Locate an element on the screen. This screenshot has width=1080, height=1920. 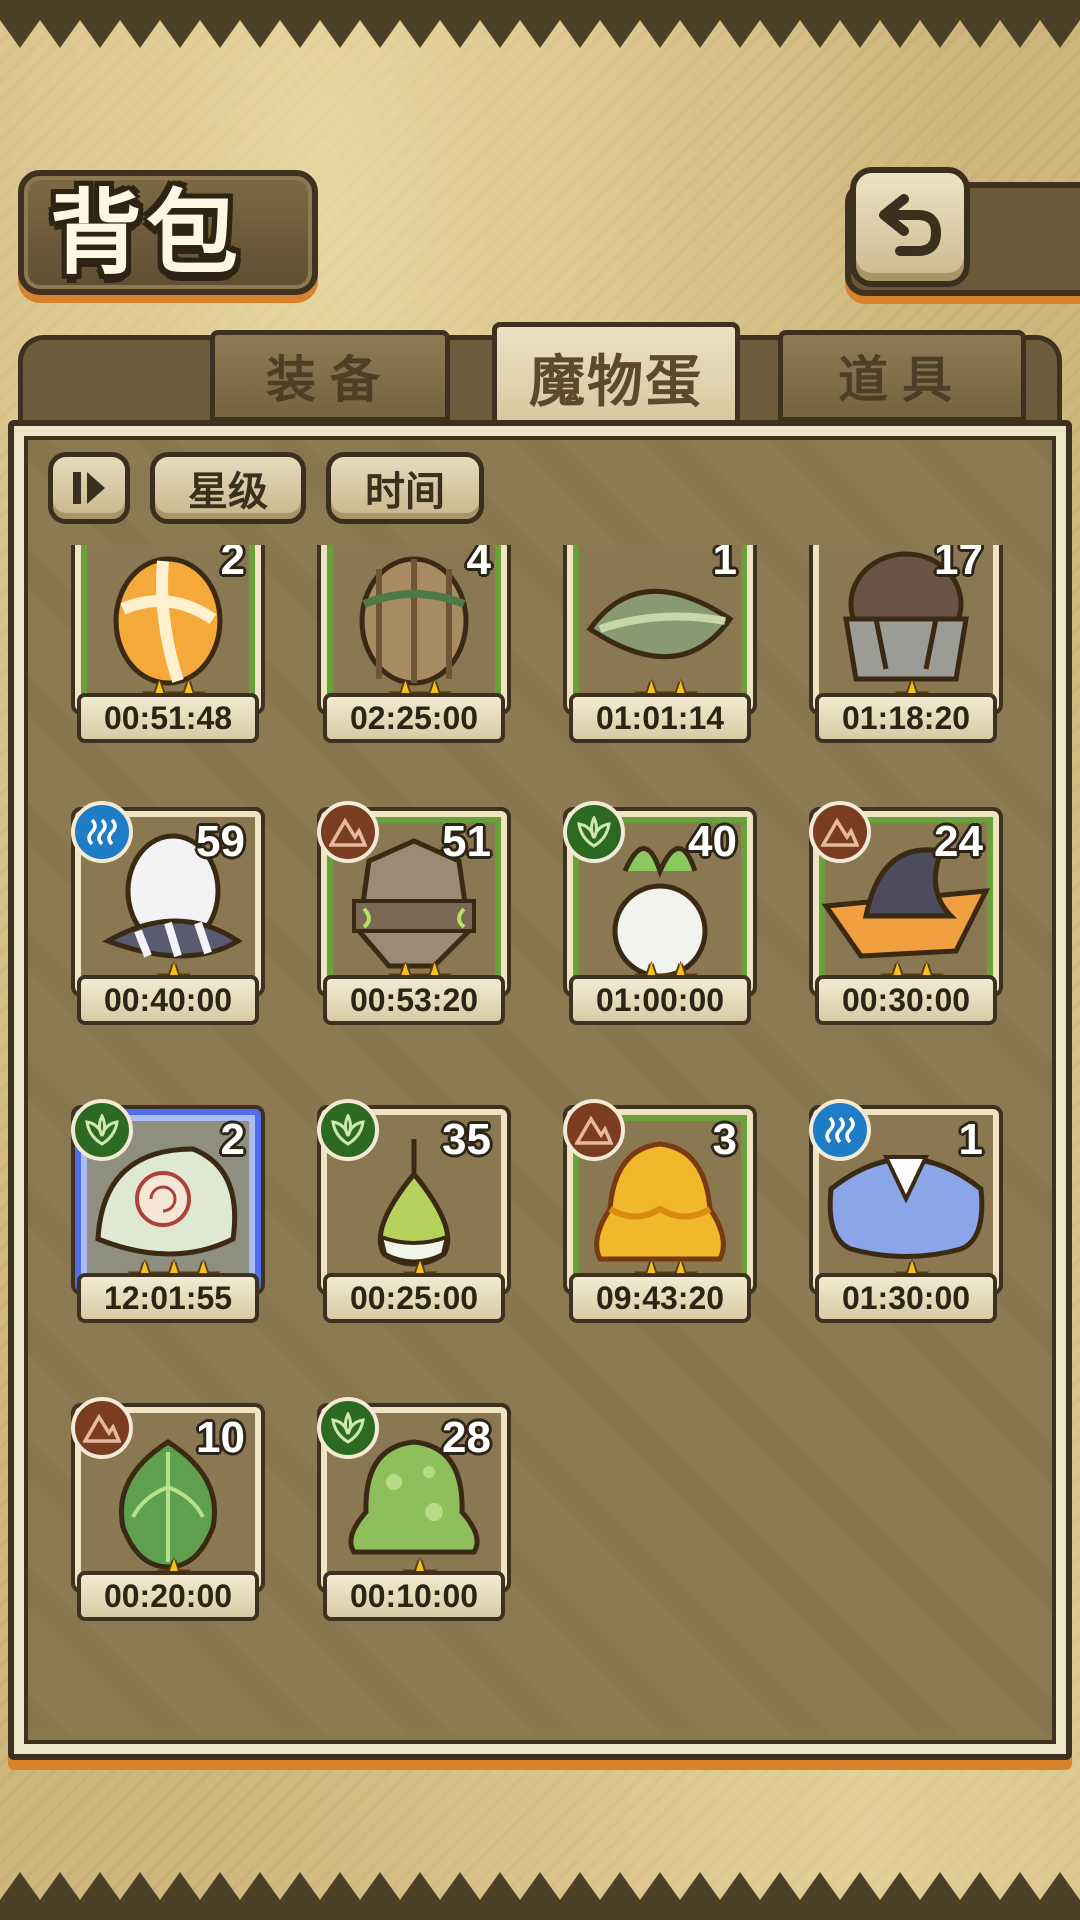
tab-equipment: 装备 is located at coordinates (330, 376).